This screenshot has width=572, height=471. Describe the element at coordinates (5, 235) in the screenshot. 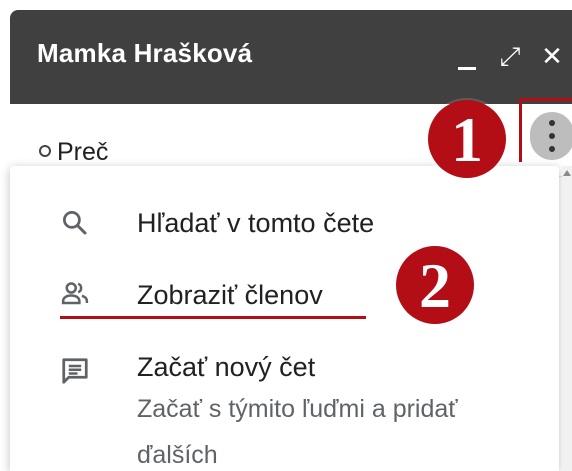

I see `page-margin` at that location.